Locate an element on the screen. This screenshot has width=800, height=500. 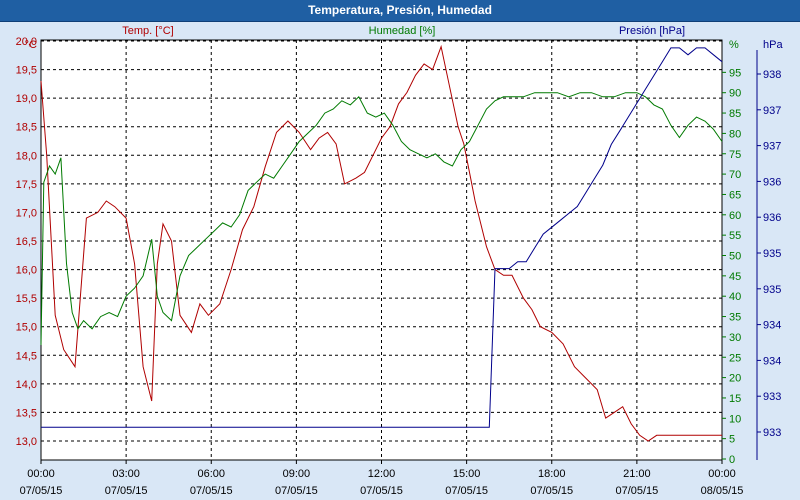
x-tick-label-time: 21:00 is located at coordinates (637, 474).